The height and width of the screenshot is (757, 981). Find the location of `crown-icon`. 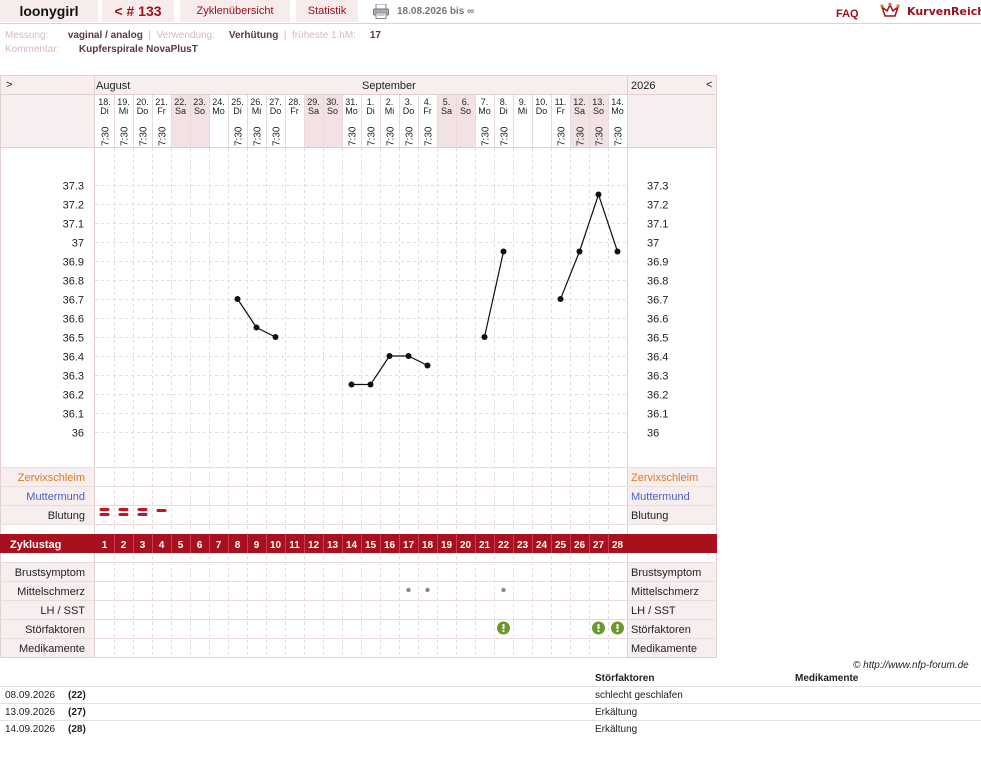

crown-icon is located at coordinates (890, 9).